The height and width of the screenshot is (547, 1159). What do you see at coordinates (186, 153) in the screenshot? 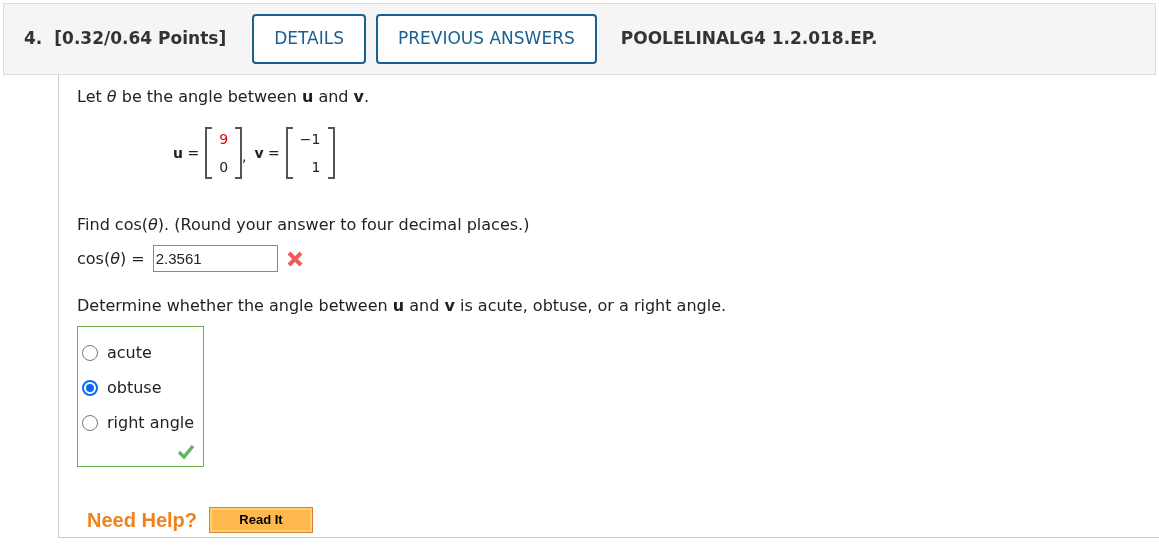
I see `vector-label: u =` at bounding box center [186, 153].